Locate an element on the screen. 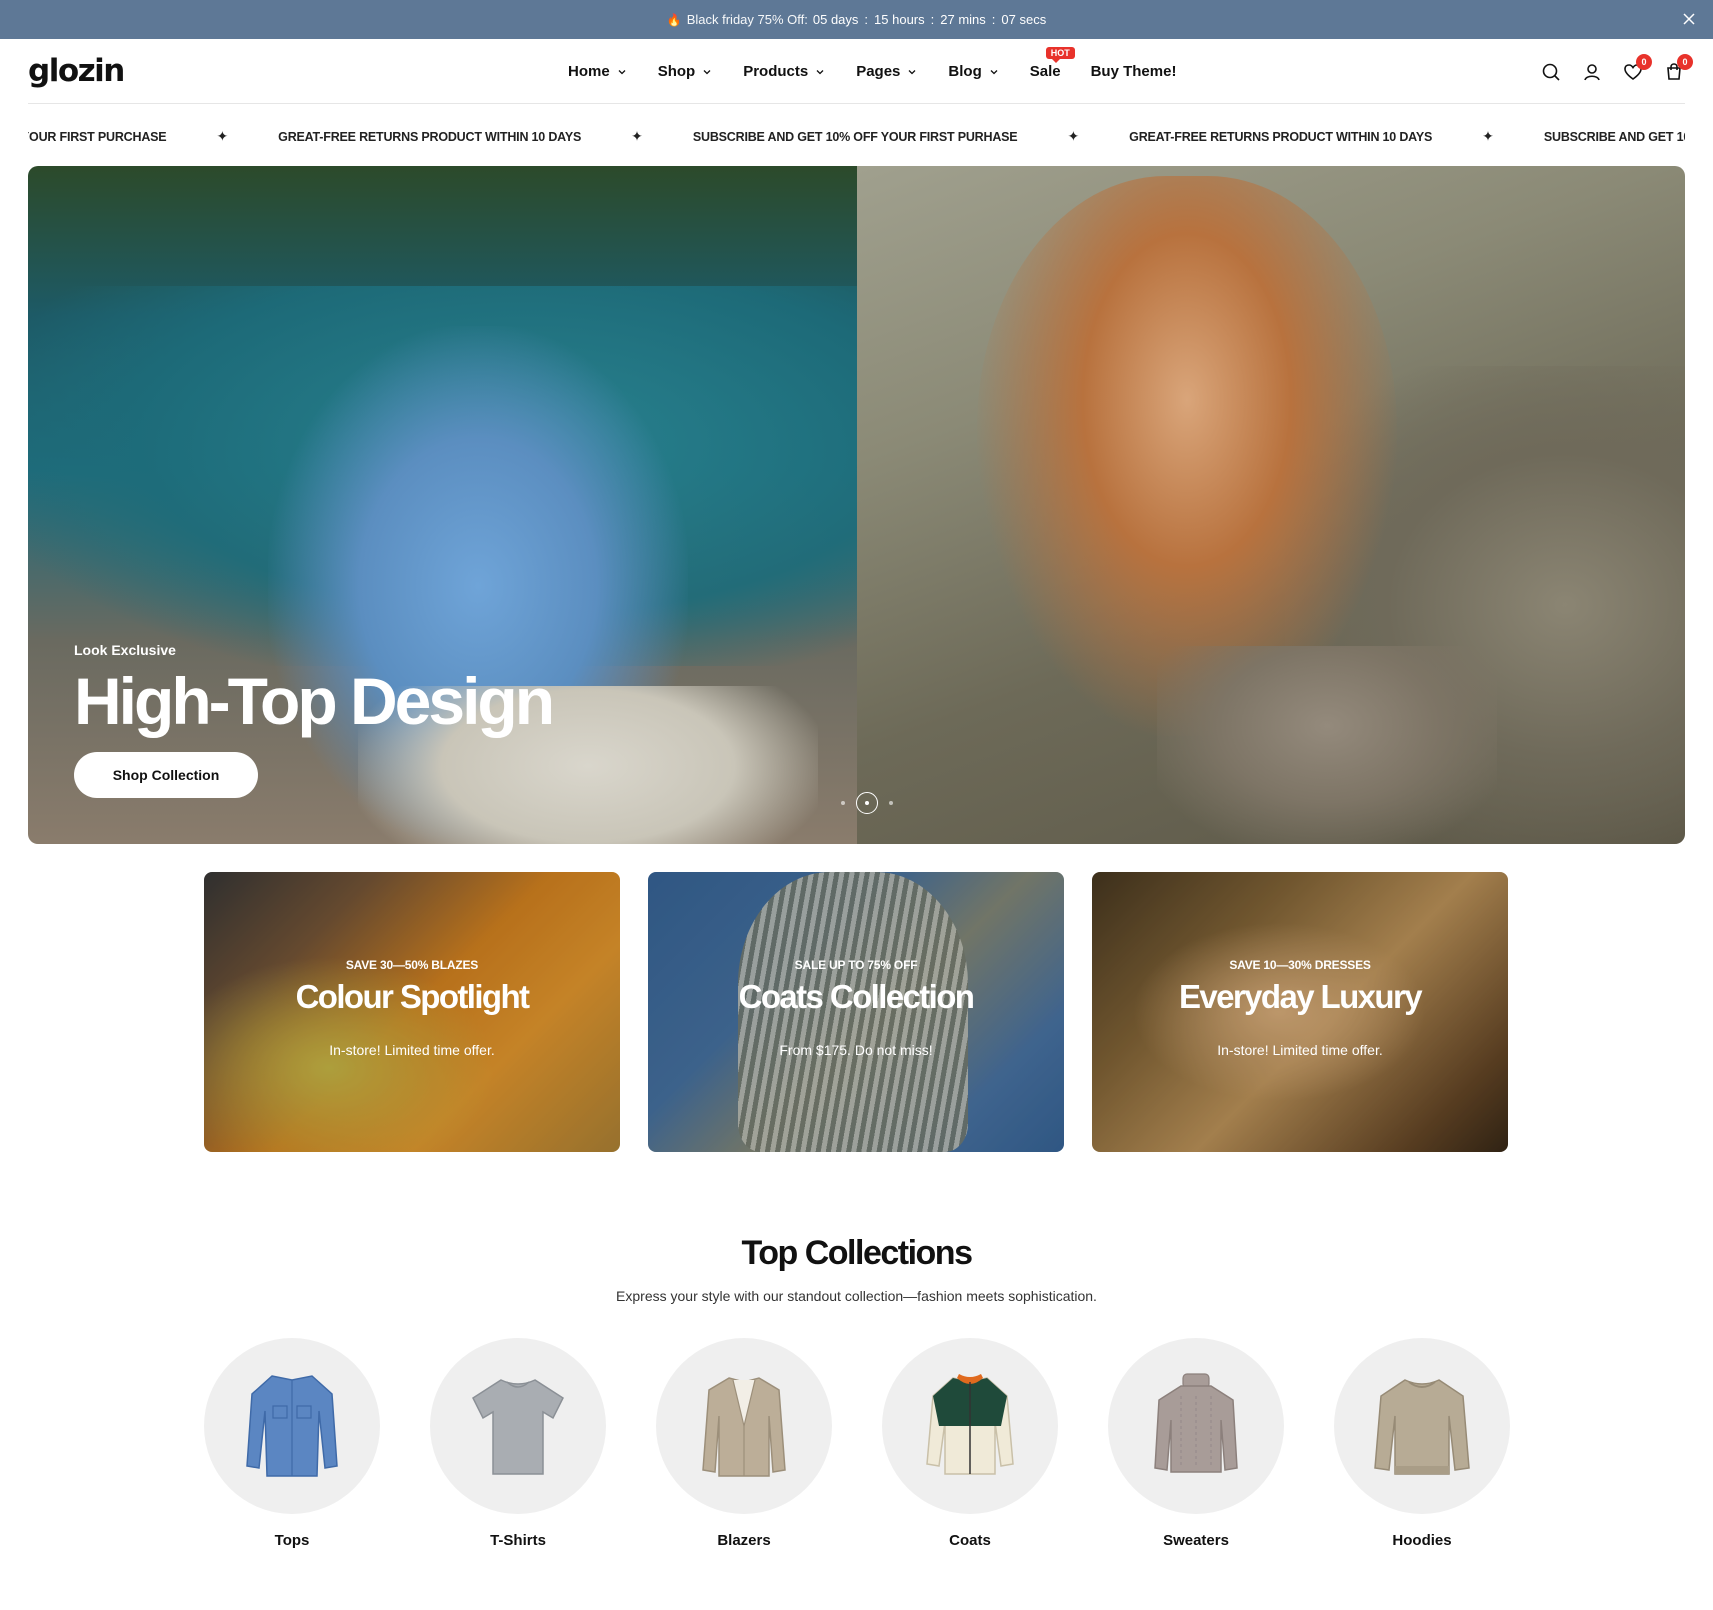 This screenshot has height=1610, width=1713. cart-icon: 0 is located at coordinates (1678, 68).